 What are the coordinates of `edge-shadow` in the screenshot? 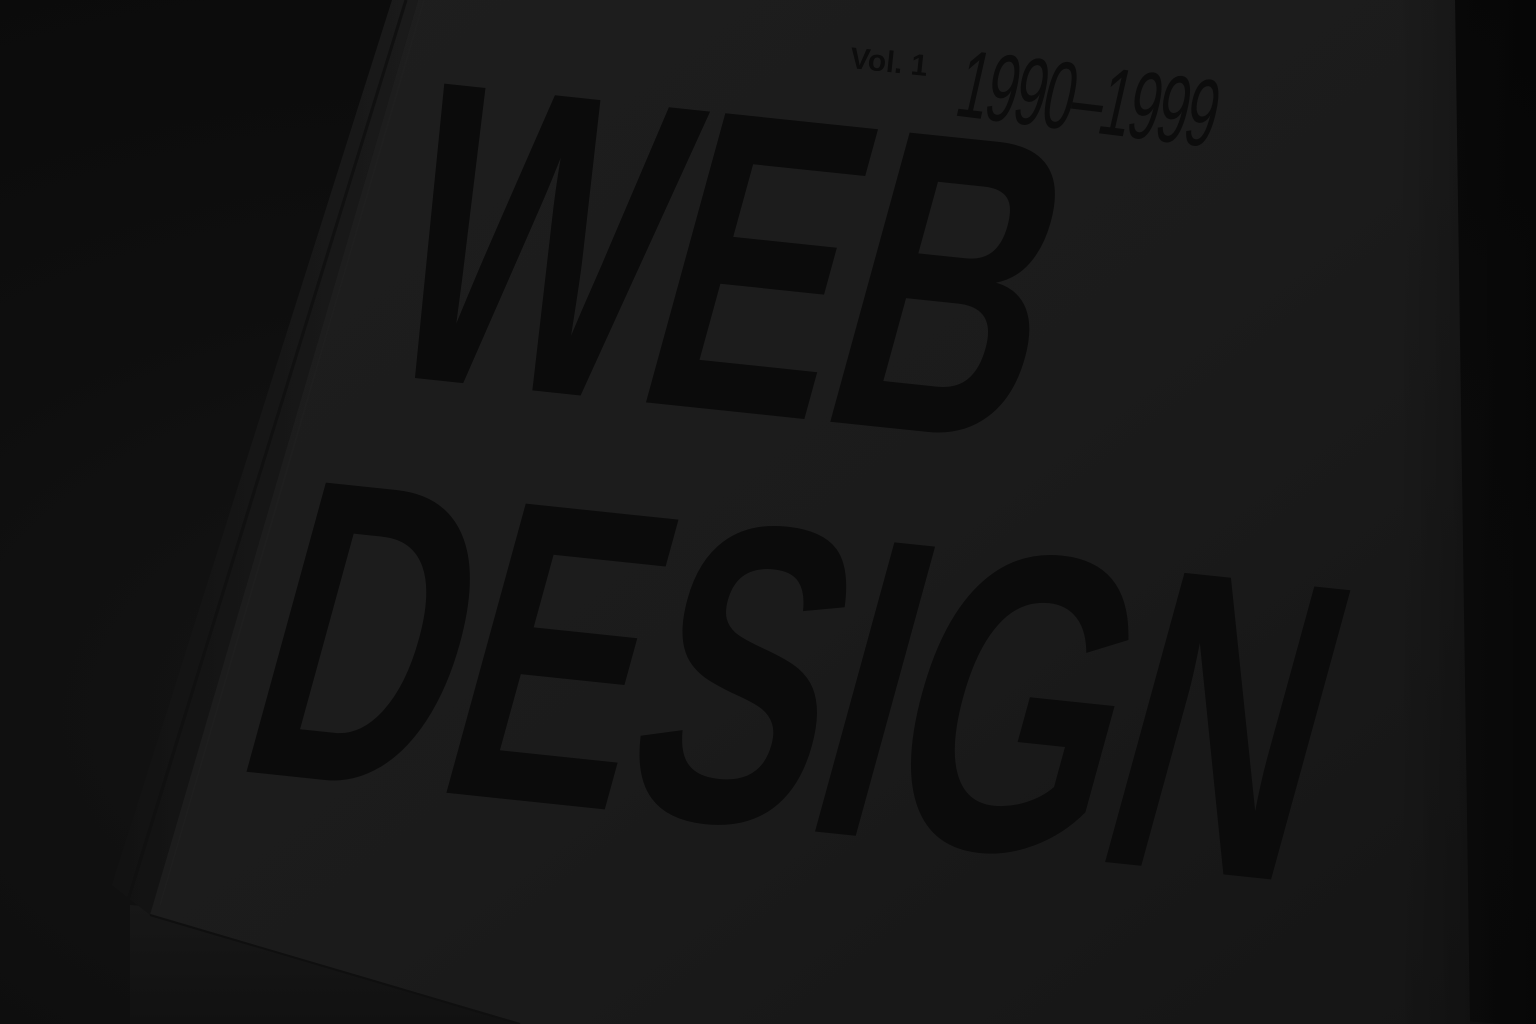 It's located at (1466, 512).